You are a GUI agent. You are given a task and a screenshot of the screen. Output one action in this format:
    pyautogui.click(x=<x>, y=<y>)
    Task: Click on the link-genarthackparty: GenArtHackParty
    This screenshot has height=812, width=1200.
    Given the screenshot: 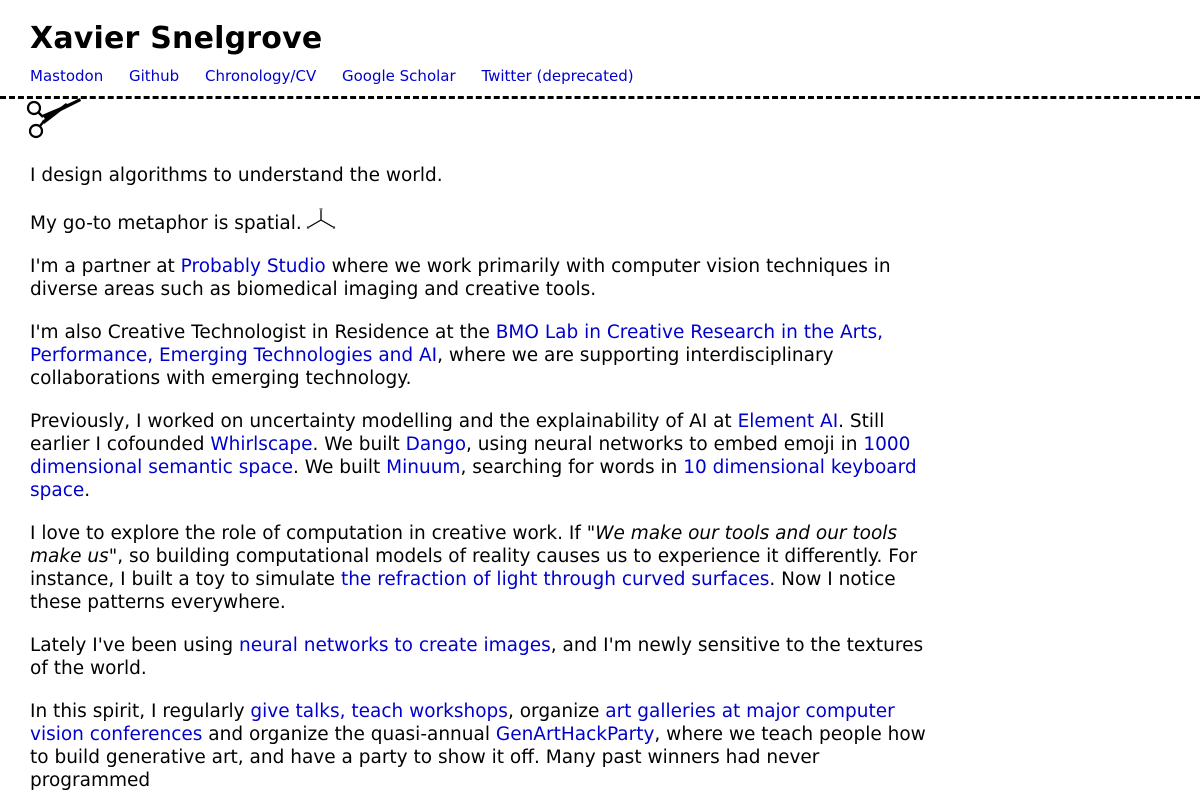 What is the action you would take?
    pyautogui.click(x=575, y=734)
    